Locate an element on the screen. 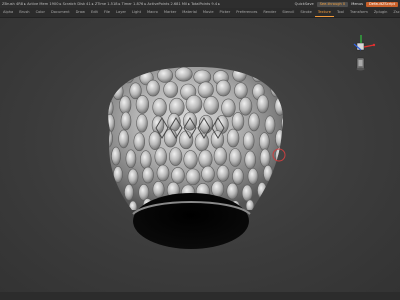  menu-item-draw: Draw is located at coordinates (80, 12).